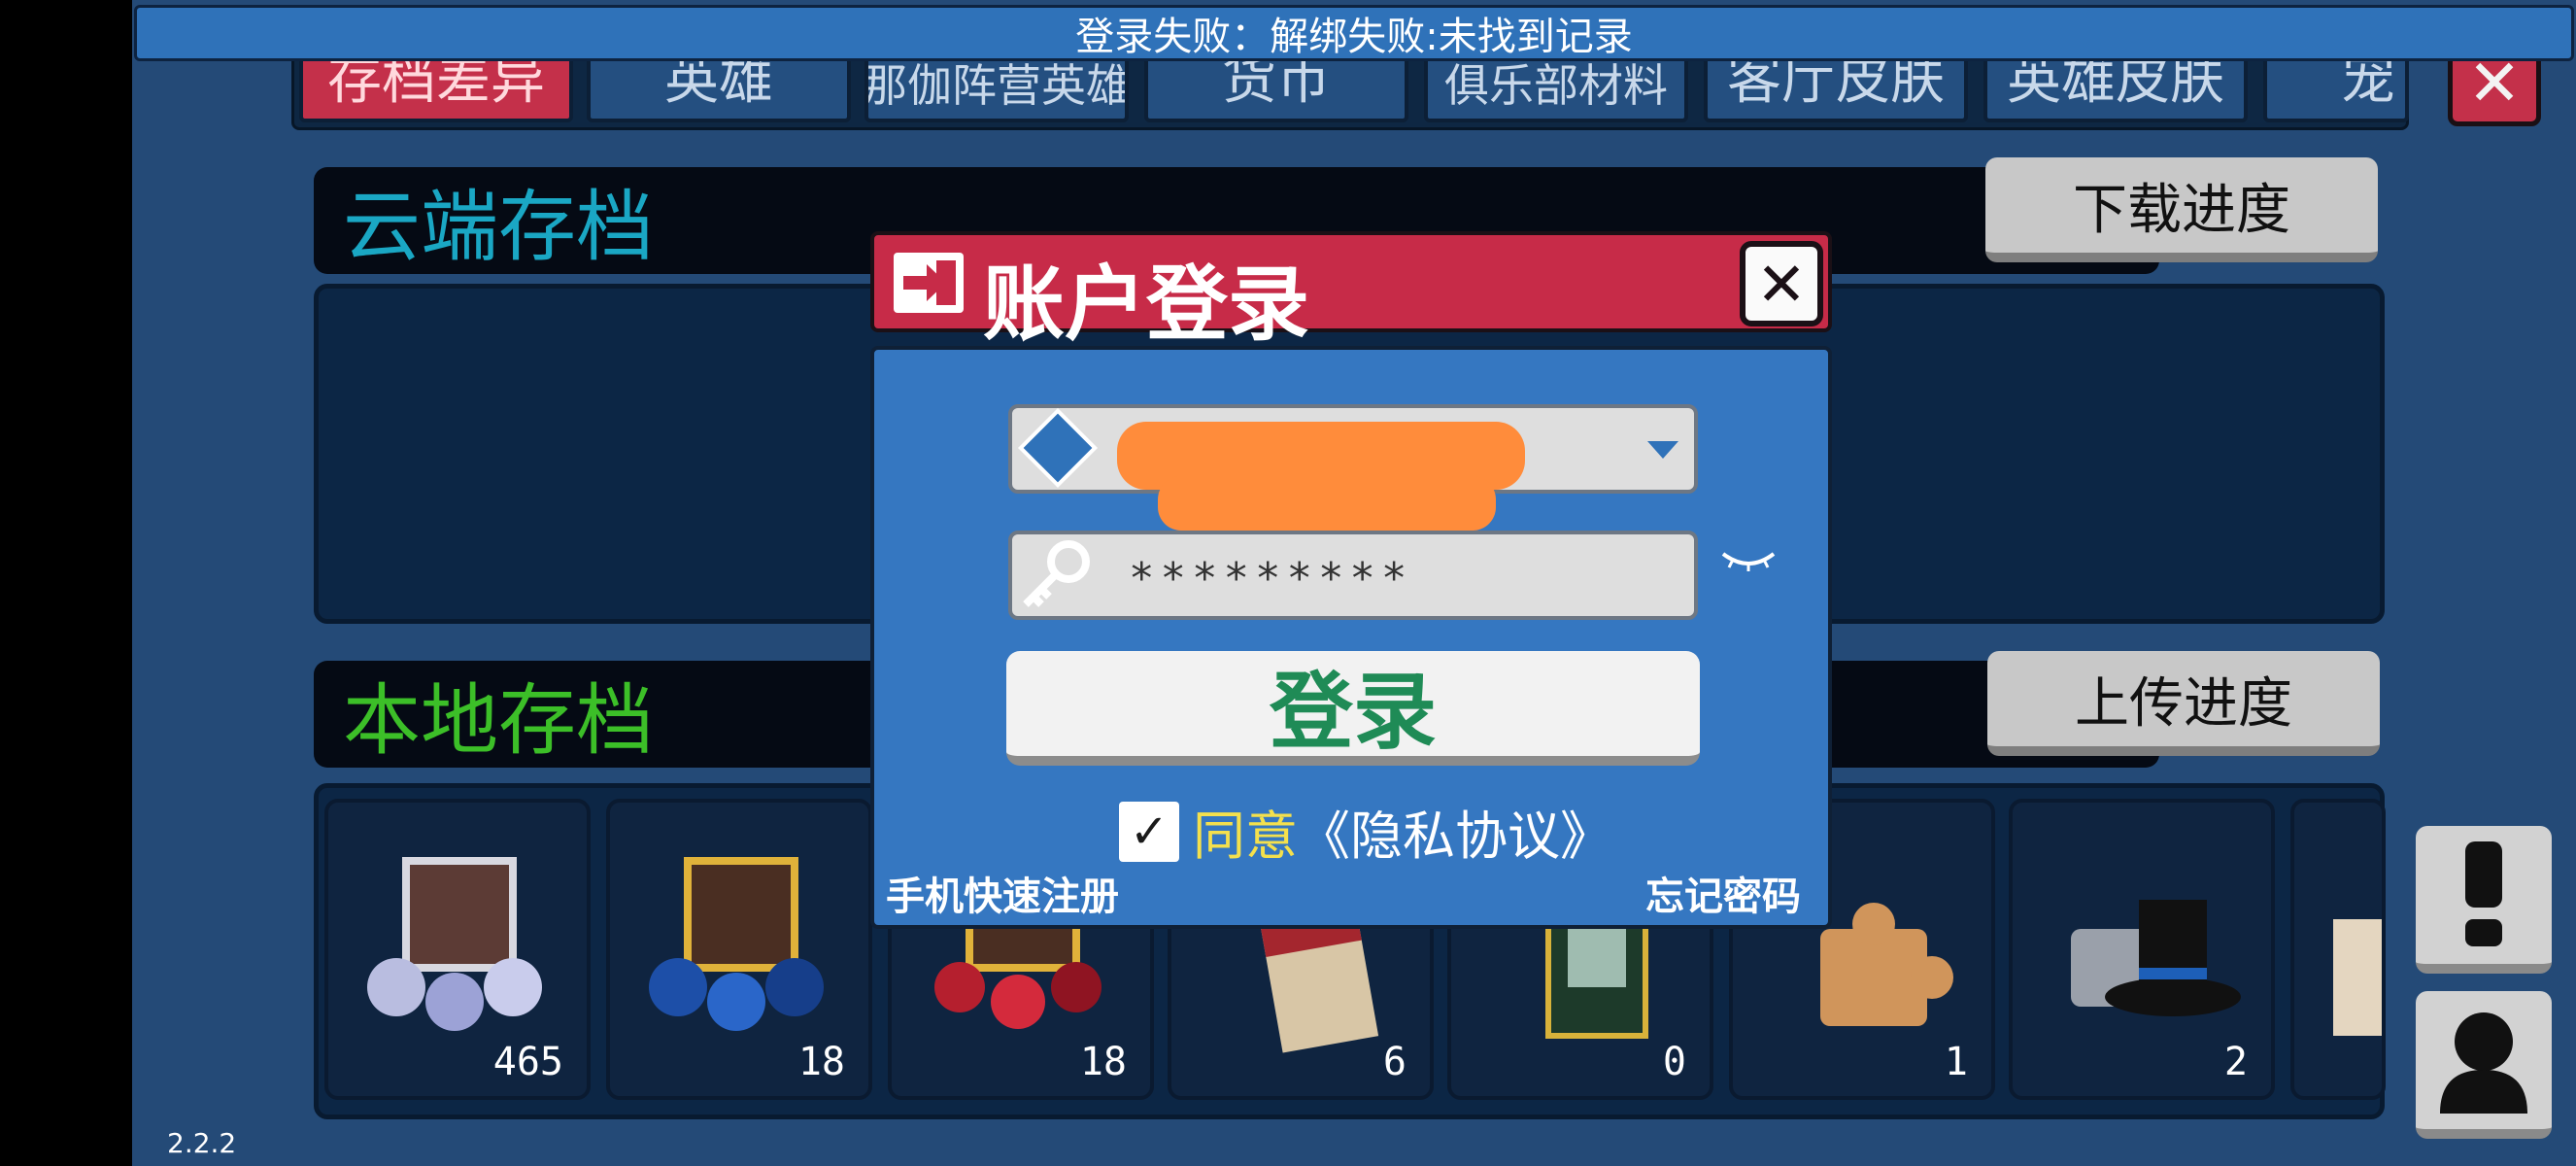  I want to click on redaction-mark, so click(1327, 503).